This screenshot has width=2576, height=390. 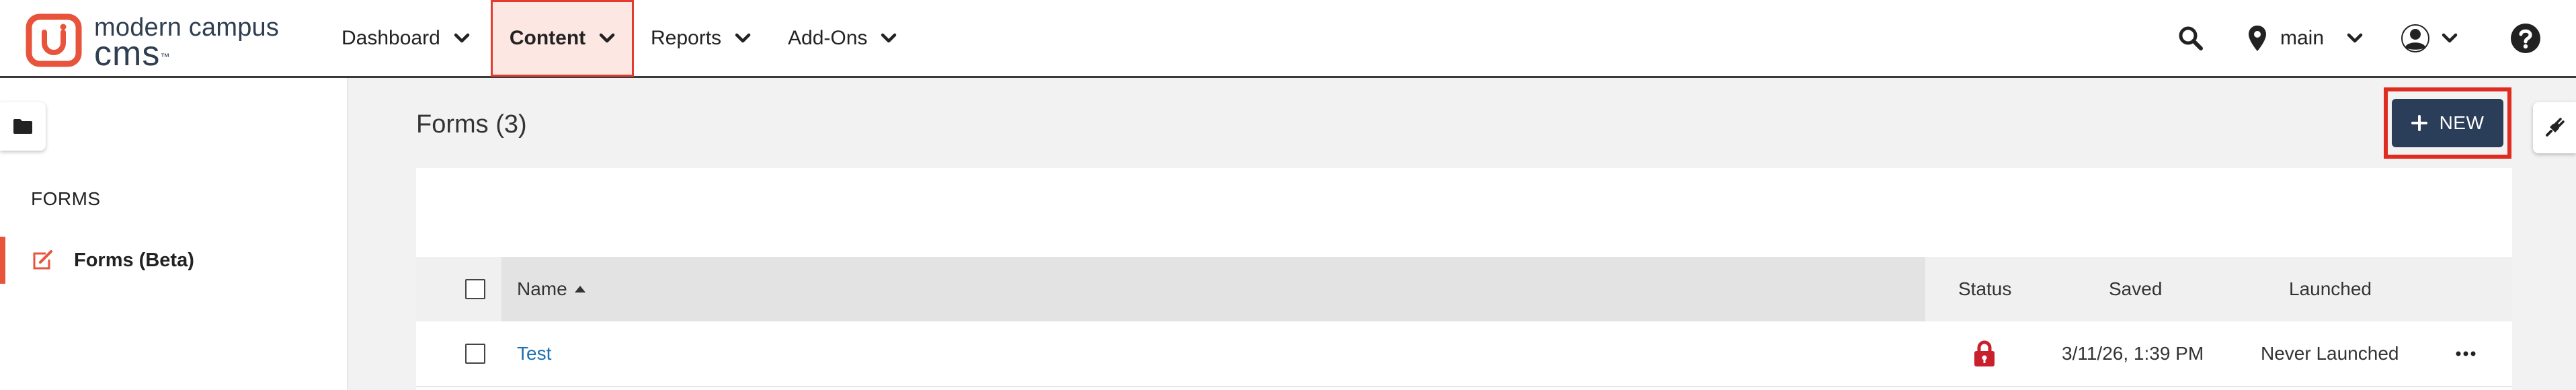 What do you see at coordinates (54, 40) in the screenshot?
I see `brand-mark-icon` at bounding box center [54, 40].